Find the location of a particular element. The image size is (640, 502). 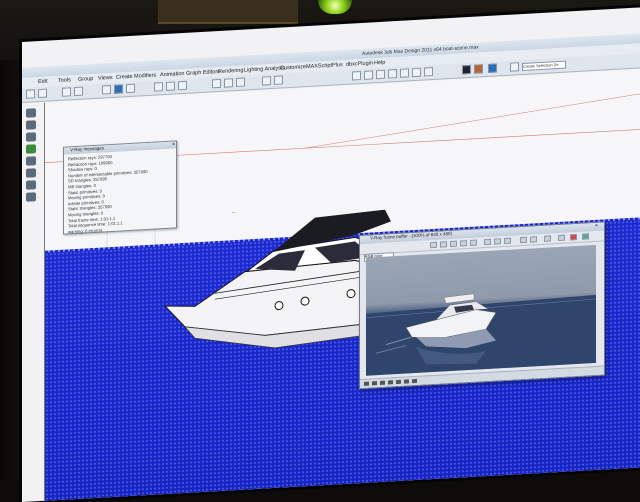

mono-icon is located at coordinates (473, 242).